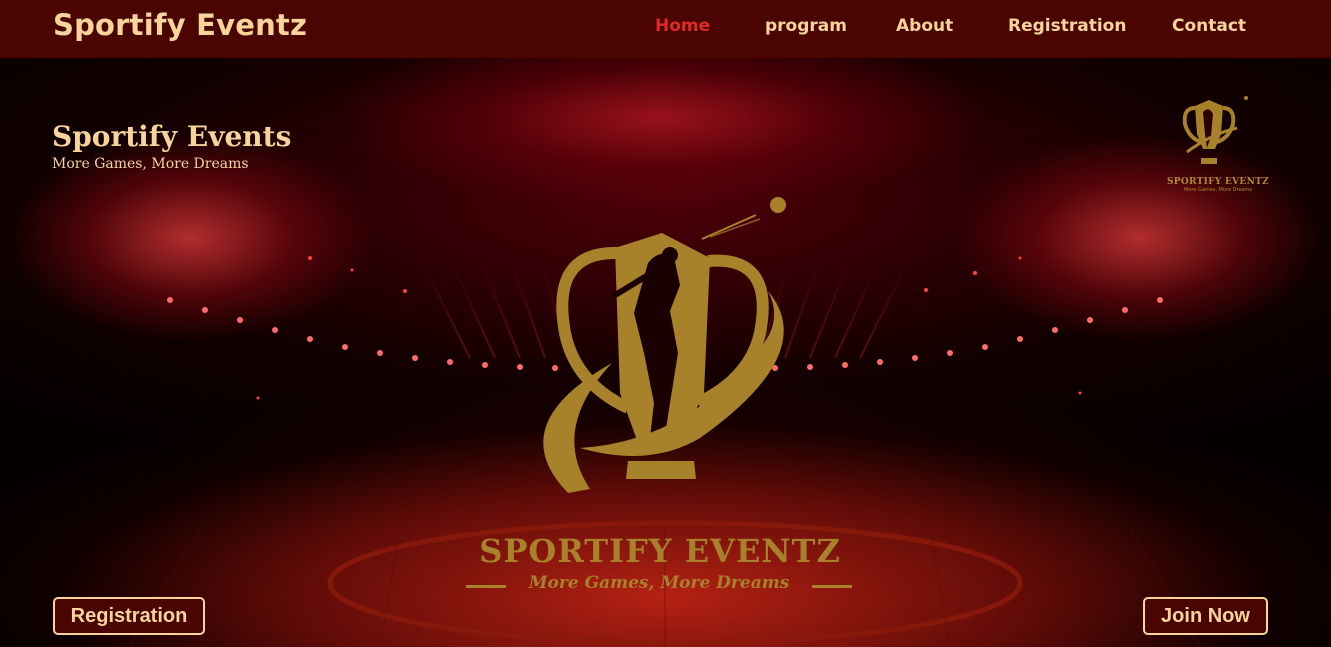 The image size is (1331, 647). I want to click on small-logo-tagline: More Games, More Dreams, so click(1218, 190).